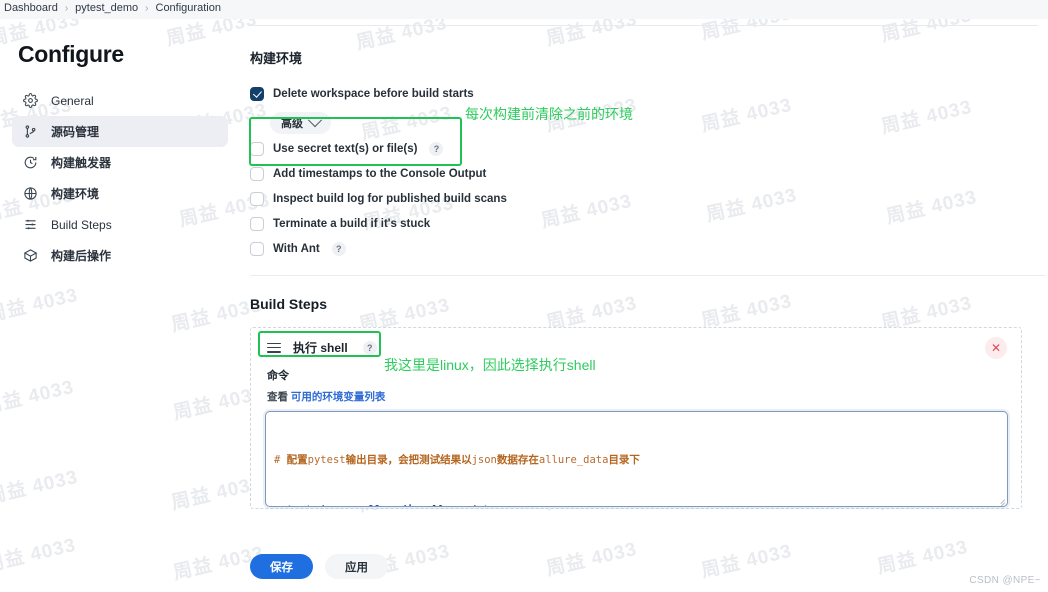 The width and height of the screenshot is (1048, 592). What do you see at coordinates (1005, 580) in the screenshot?
I see `csdn-watermark: CSDN @NPE~` at bounding box center [1005, 580].